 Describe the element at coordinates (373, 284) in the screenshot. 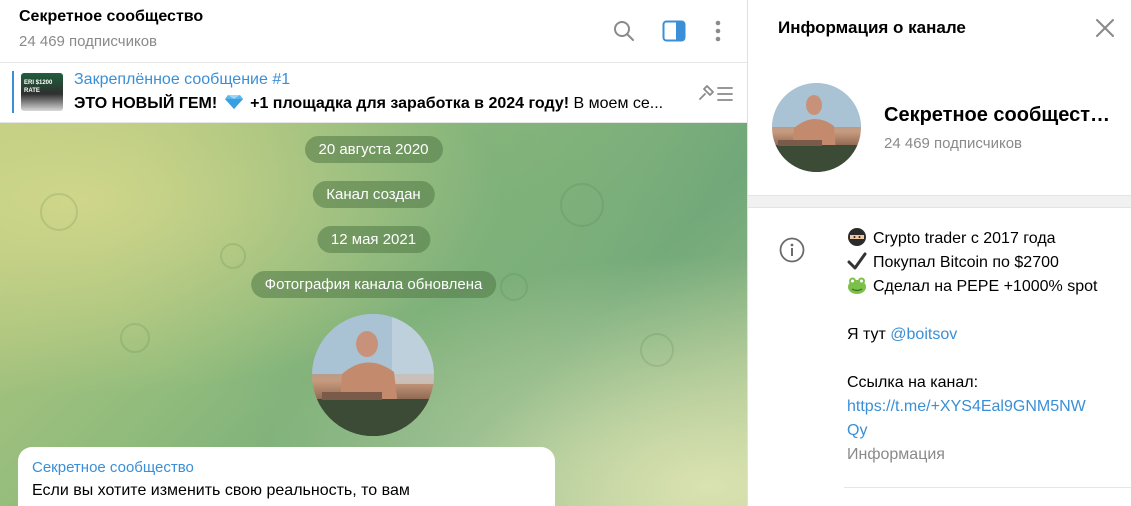

I see `service-message: Фотография канала обновлена` at that location.